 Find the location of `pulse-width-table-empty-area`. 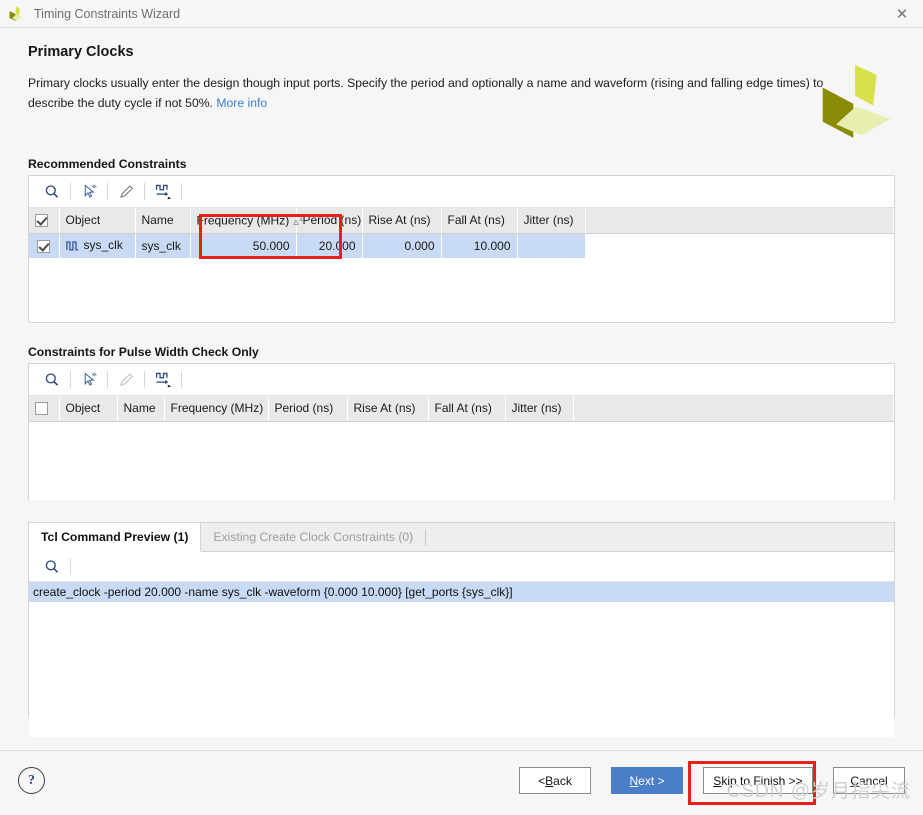

pulse-width-table-empty-area is located at coordinates (461, 460).